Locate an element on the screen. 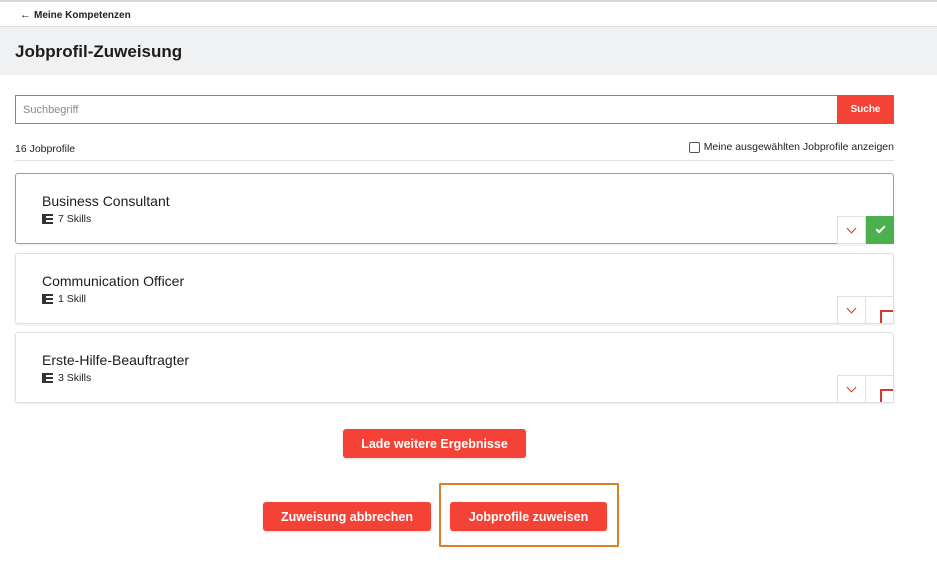 This screenshot has width=937, height=565. jobprofile-title: Erste-Hilfe-Beauftragter is located at coordinates (116, 360).